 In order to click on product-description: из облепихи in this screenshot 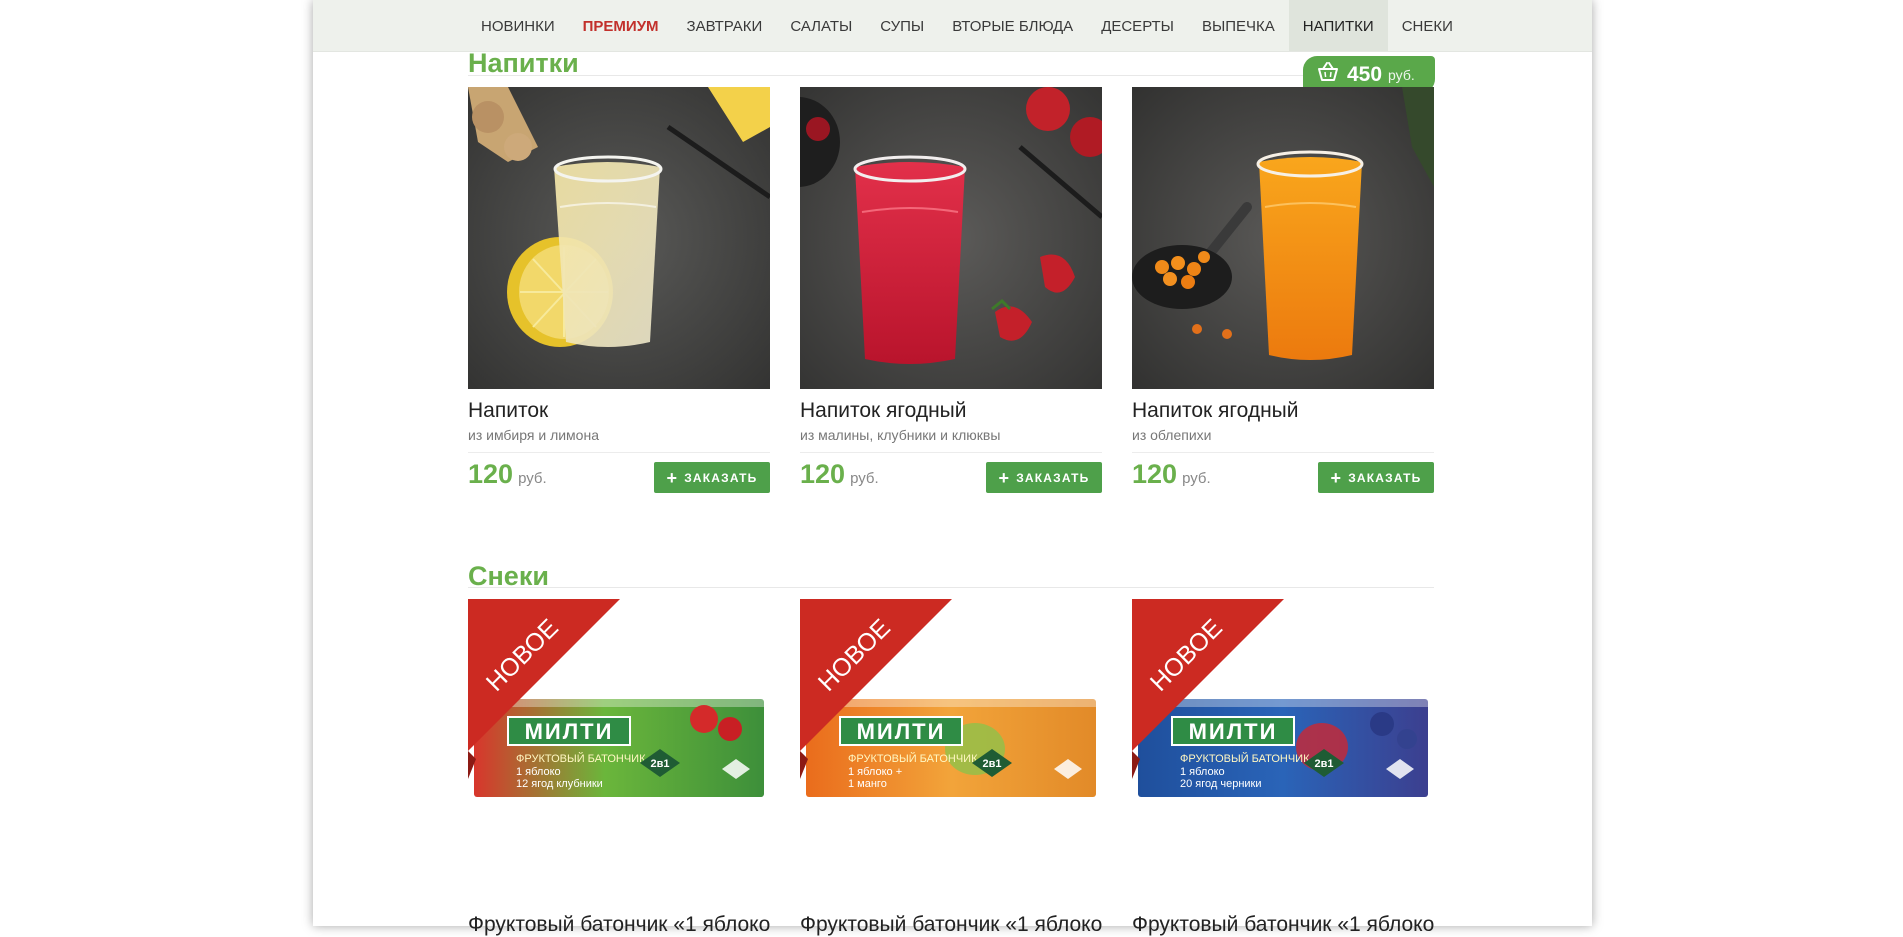, I will do `click(1172, 435)`.